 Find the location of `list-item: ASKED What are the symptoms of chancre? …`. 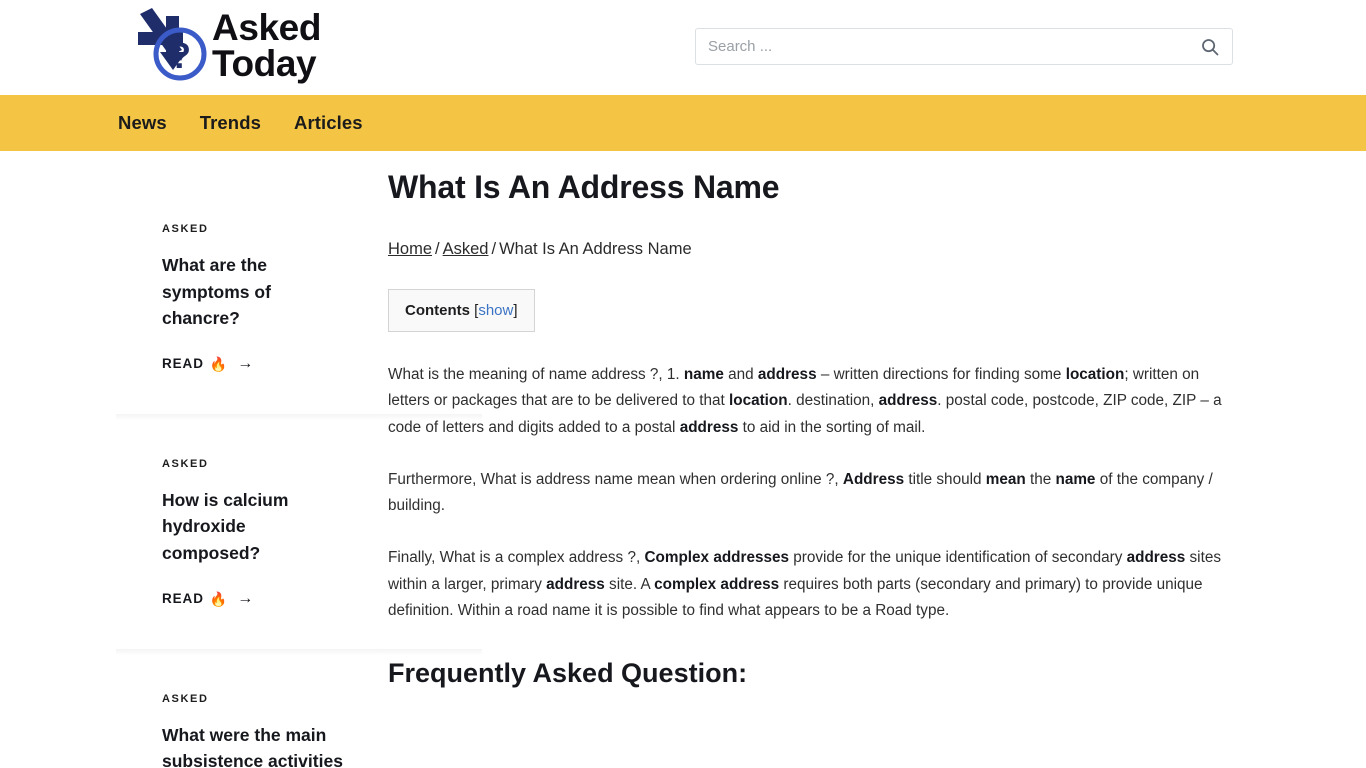

list-item: ASKED What are the symptoms of chancre? … is located at coordinates (241, 296).